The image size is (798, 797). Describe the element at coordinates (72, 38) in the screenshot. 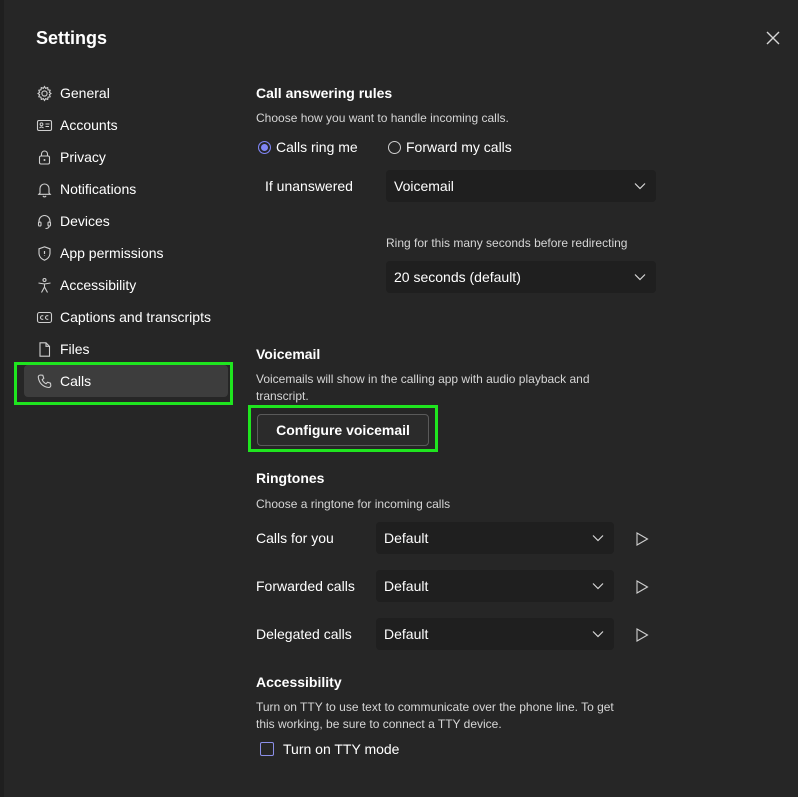

I see `dialog-title: Settings` at that location.